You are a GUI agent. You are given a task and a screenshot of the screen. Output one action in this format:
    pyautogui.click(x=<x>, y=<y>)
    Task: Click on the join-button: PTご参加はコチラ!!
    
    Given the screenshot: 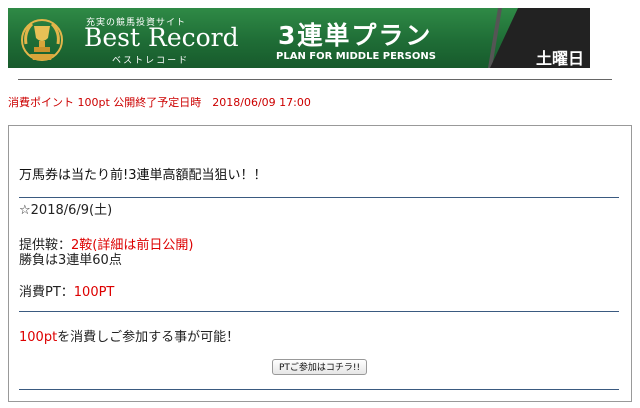 What is the action you would take?
    pyautogui.click(x=320, y=367)
    